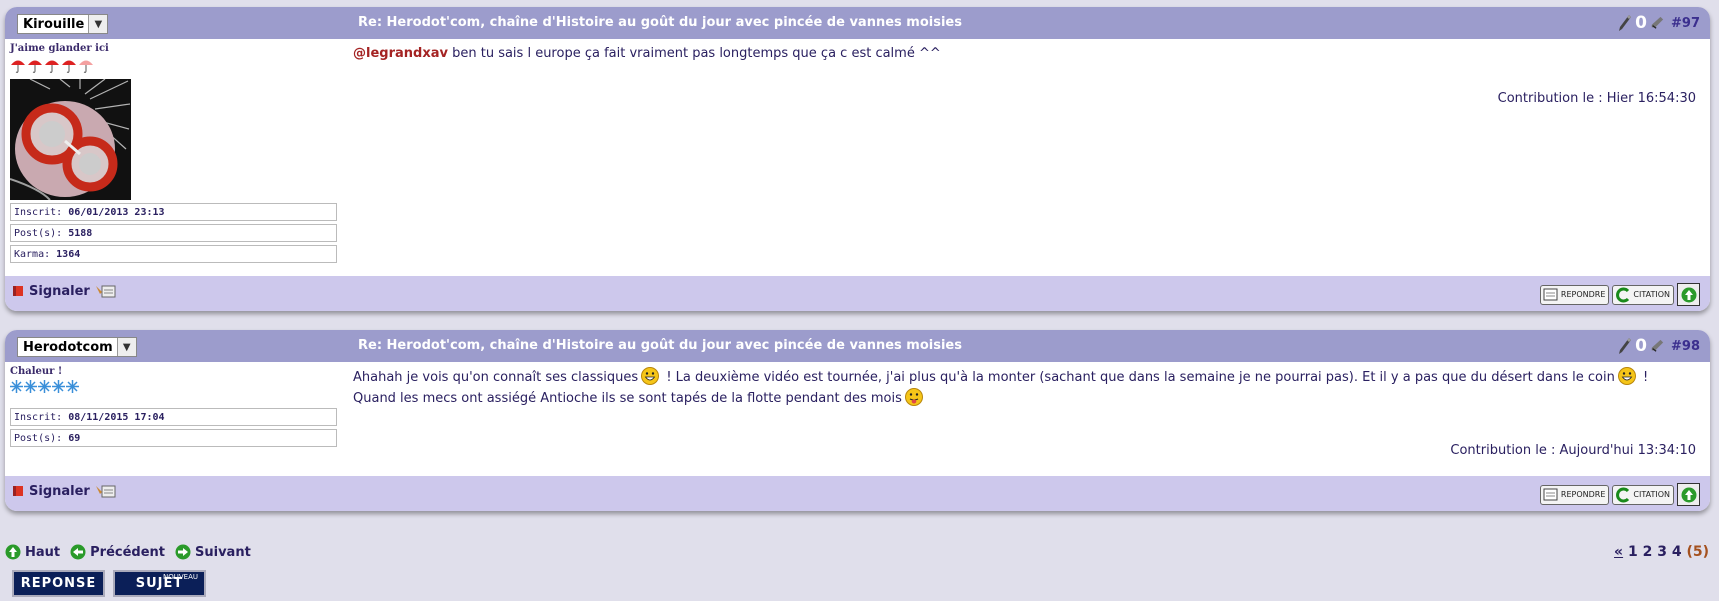 The height and width of the screenshot is (601, 1719). Describe the element at coordinates (1677, 552) in the screenshot. I see `pager-page-link: 4` at that location.